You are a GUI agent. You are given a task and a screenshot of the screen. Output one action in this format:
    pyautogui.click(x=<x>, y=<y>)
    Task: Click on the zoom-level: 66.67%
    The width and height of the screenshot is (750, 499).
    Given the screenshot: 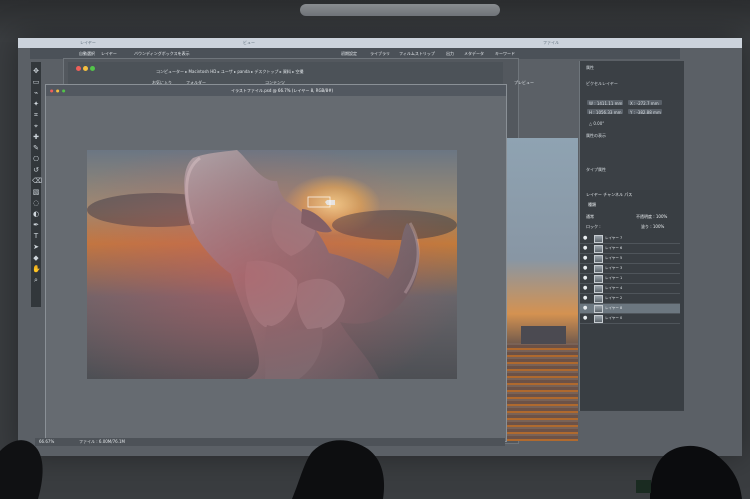 What is the action you would take?
    pyautogui.click(x=46, y=442)
    